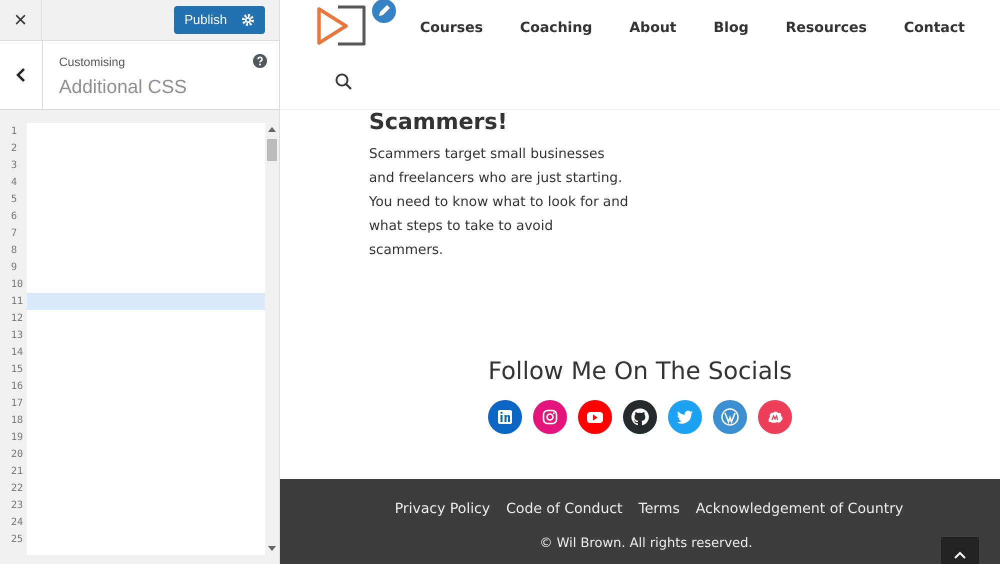 The image size is (1000, 564). What do you see at coordinates (14, 200) in the screenshot?
I see `line-number: 5` at bounding box center [14, 200].